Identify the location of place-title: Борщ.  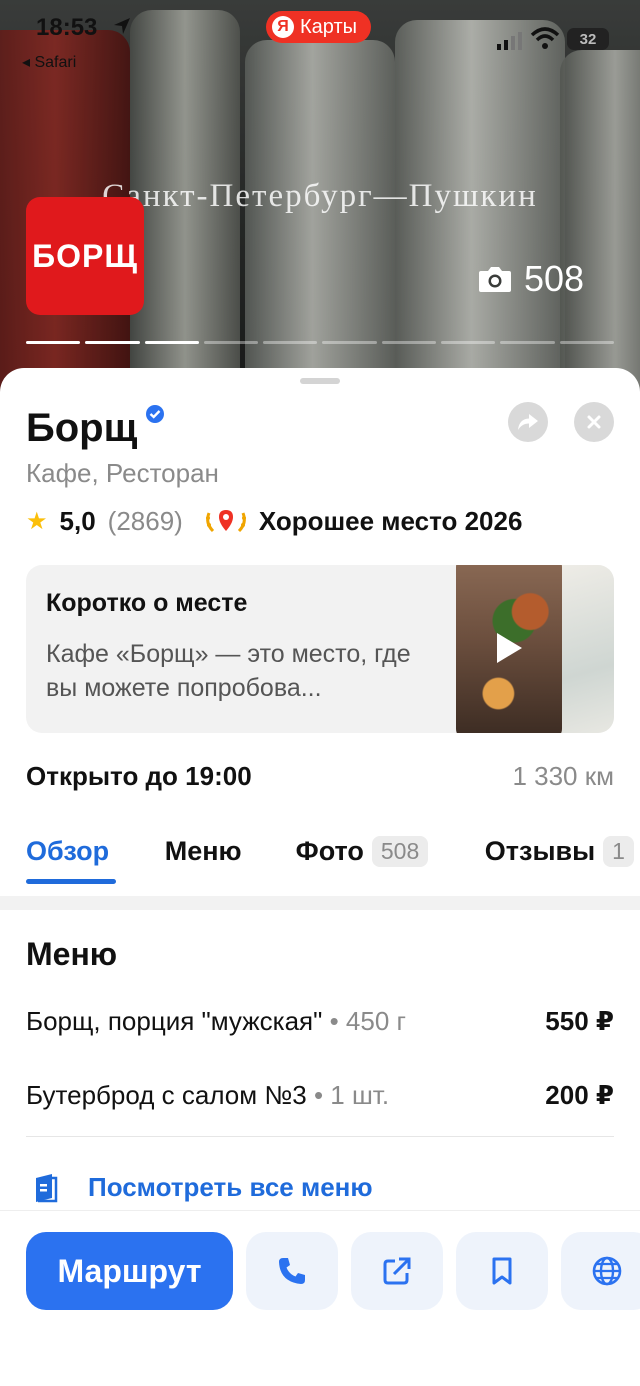
(82, 428).